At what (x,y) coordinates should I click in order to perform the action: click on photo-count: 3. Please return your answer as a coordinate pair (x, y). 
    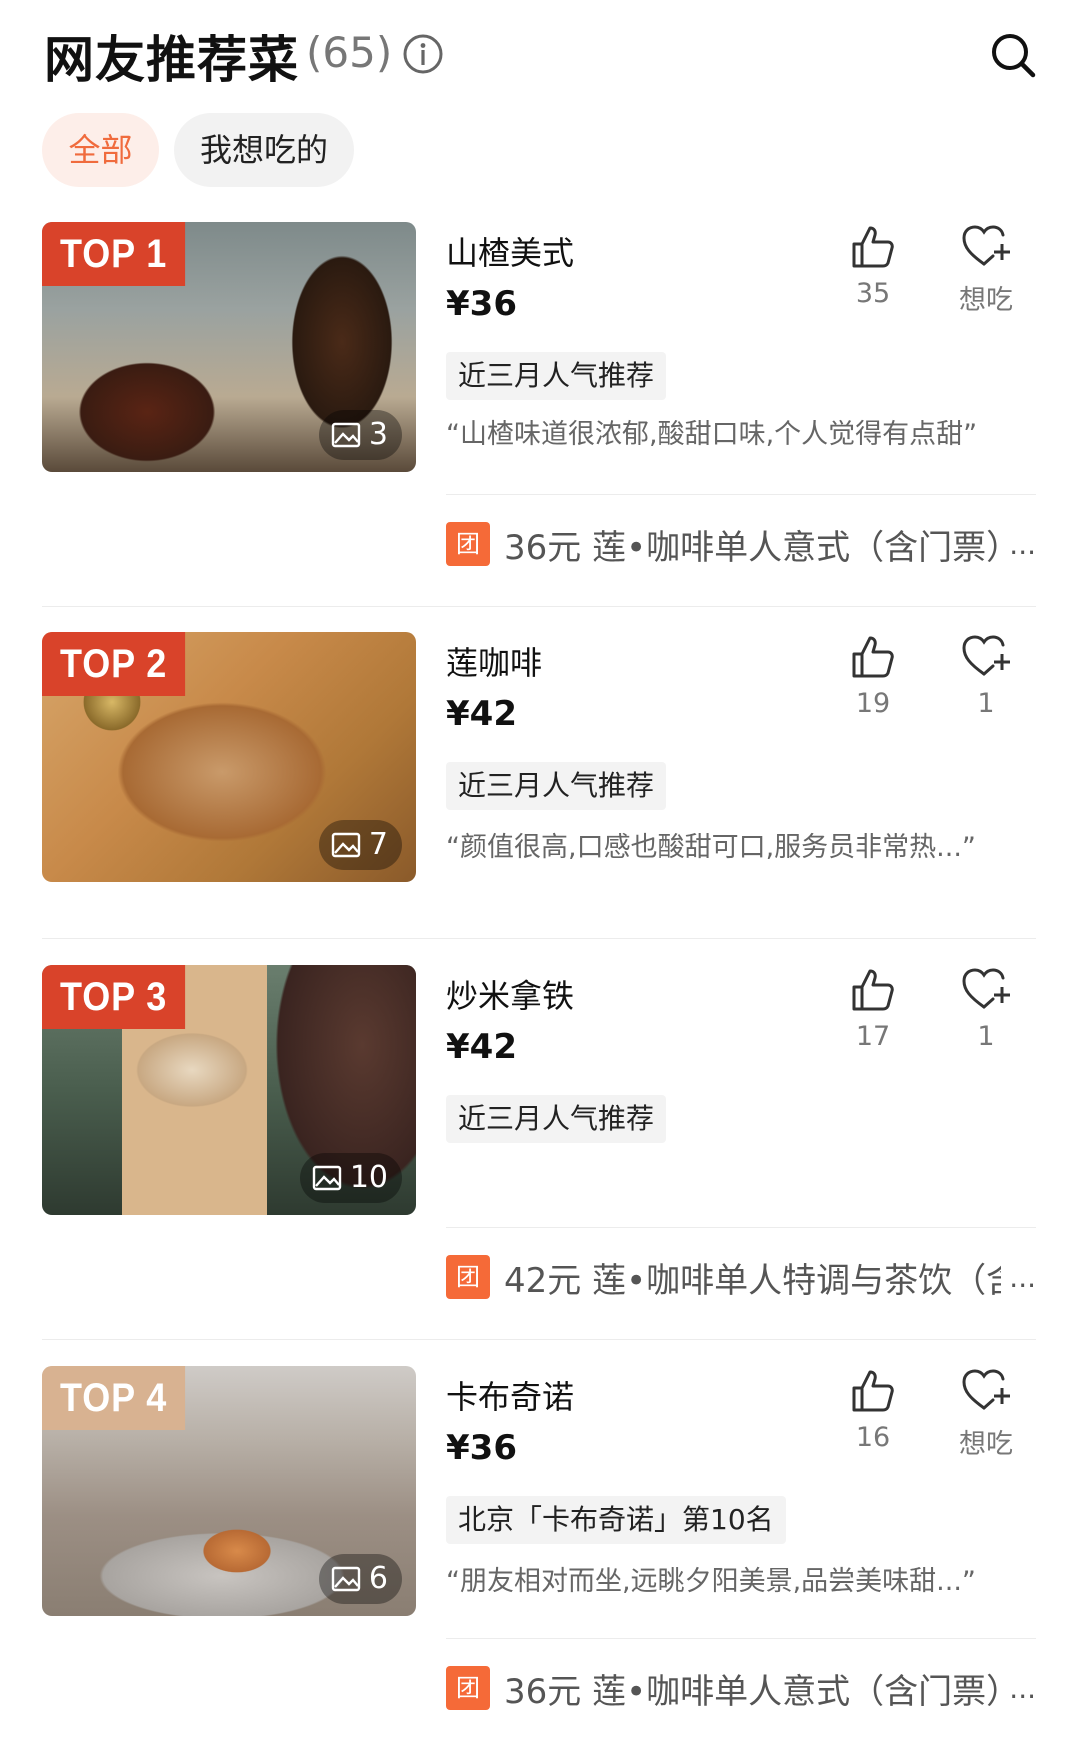
    Looking at the image, I should click on (378, 434).